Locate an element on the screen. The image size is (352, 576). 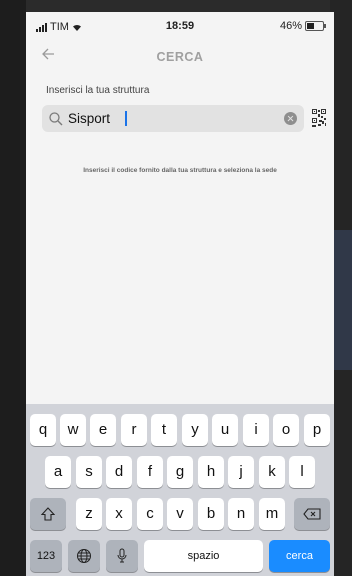
key-w: w is located at coordinates (73, 430).